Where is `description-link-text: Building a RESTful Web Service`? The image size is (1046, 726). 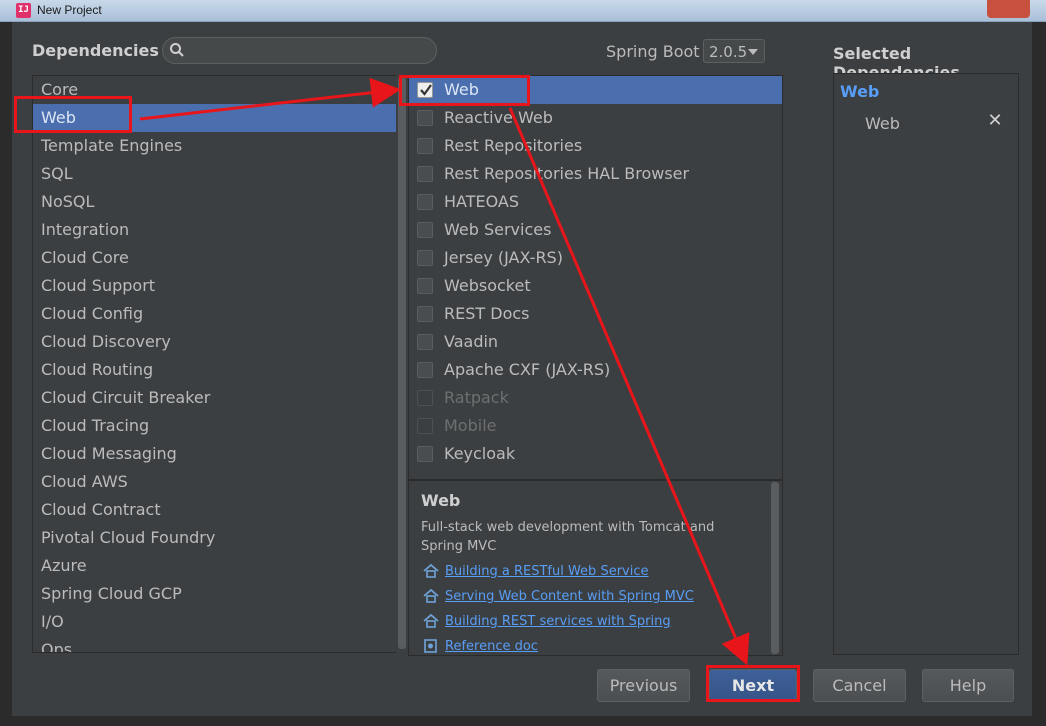 description-link-text: Building a RESTful Web Service is located at coordinates (547, 571).